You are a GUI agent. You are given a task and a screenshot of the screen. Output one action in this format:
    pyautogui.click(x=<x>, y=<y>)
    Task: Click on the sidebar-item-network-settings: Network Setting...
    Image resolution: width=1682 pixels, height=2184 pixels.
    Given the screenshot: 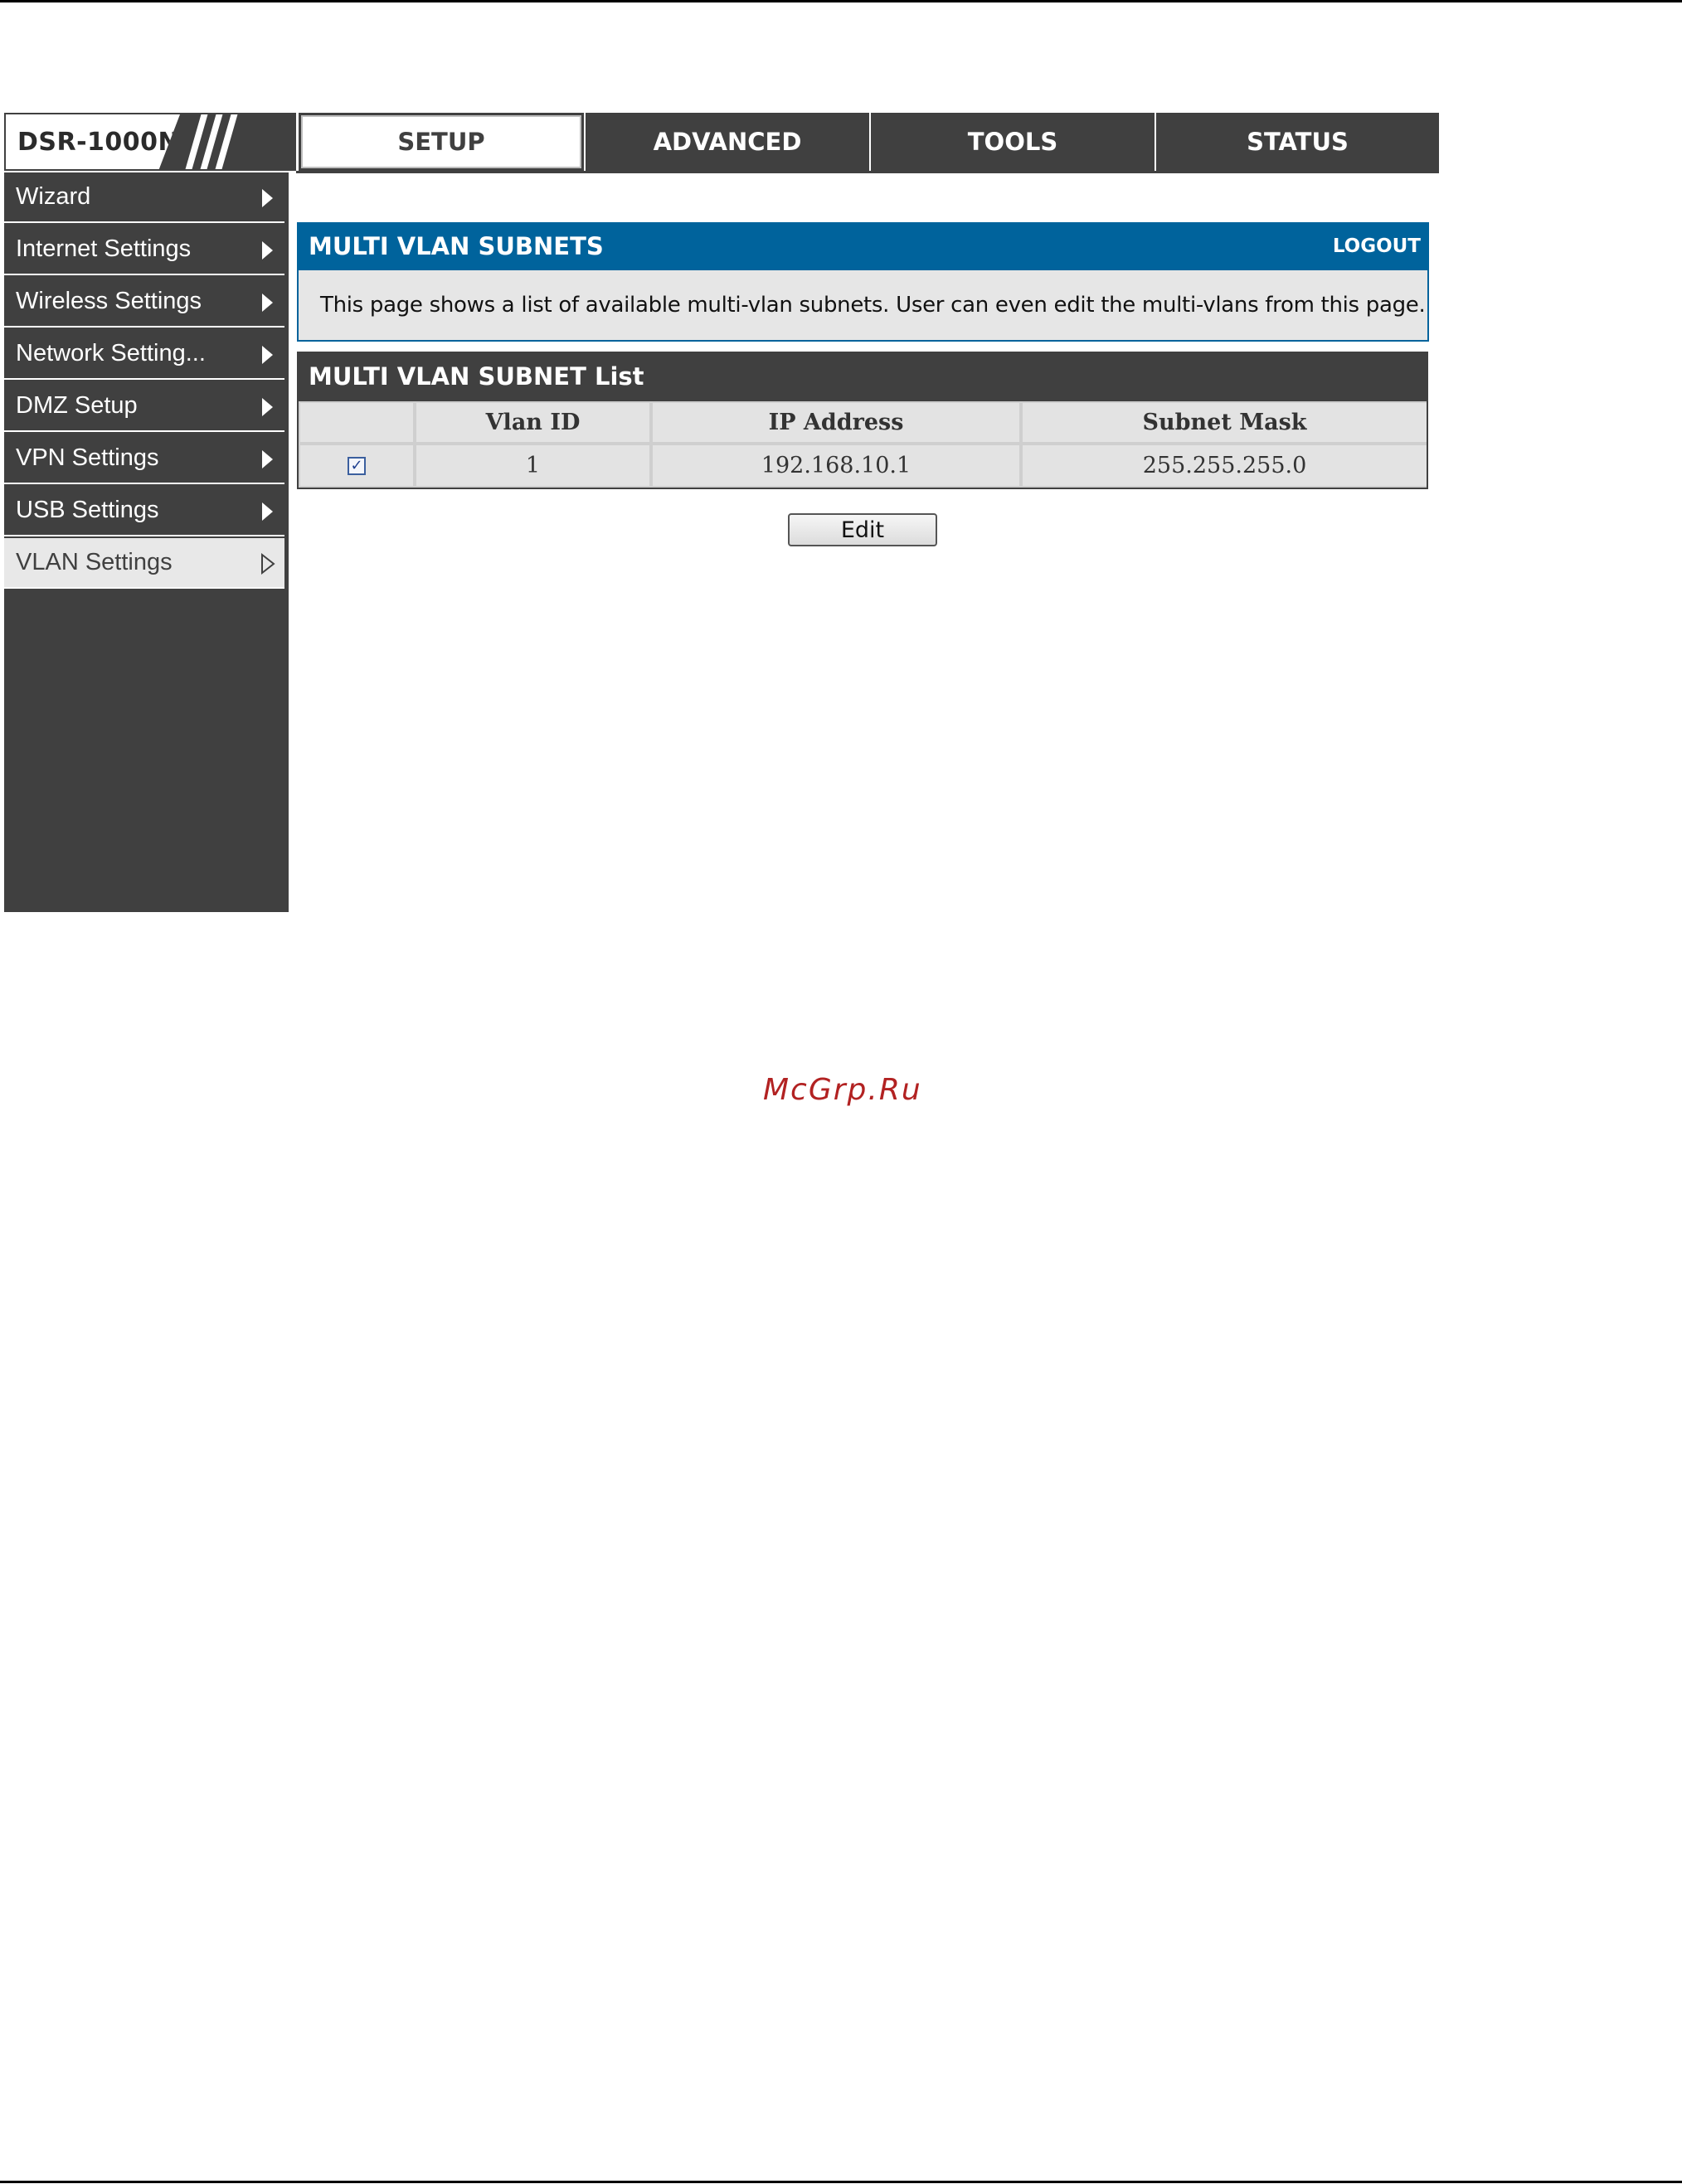 What is the action you would take?
    pyautogui.click(x=144, y=354)
    